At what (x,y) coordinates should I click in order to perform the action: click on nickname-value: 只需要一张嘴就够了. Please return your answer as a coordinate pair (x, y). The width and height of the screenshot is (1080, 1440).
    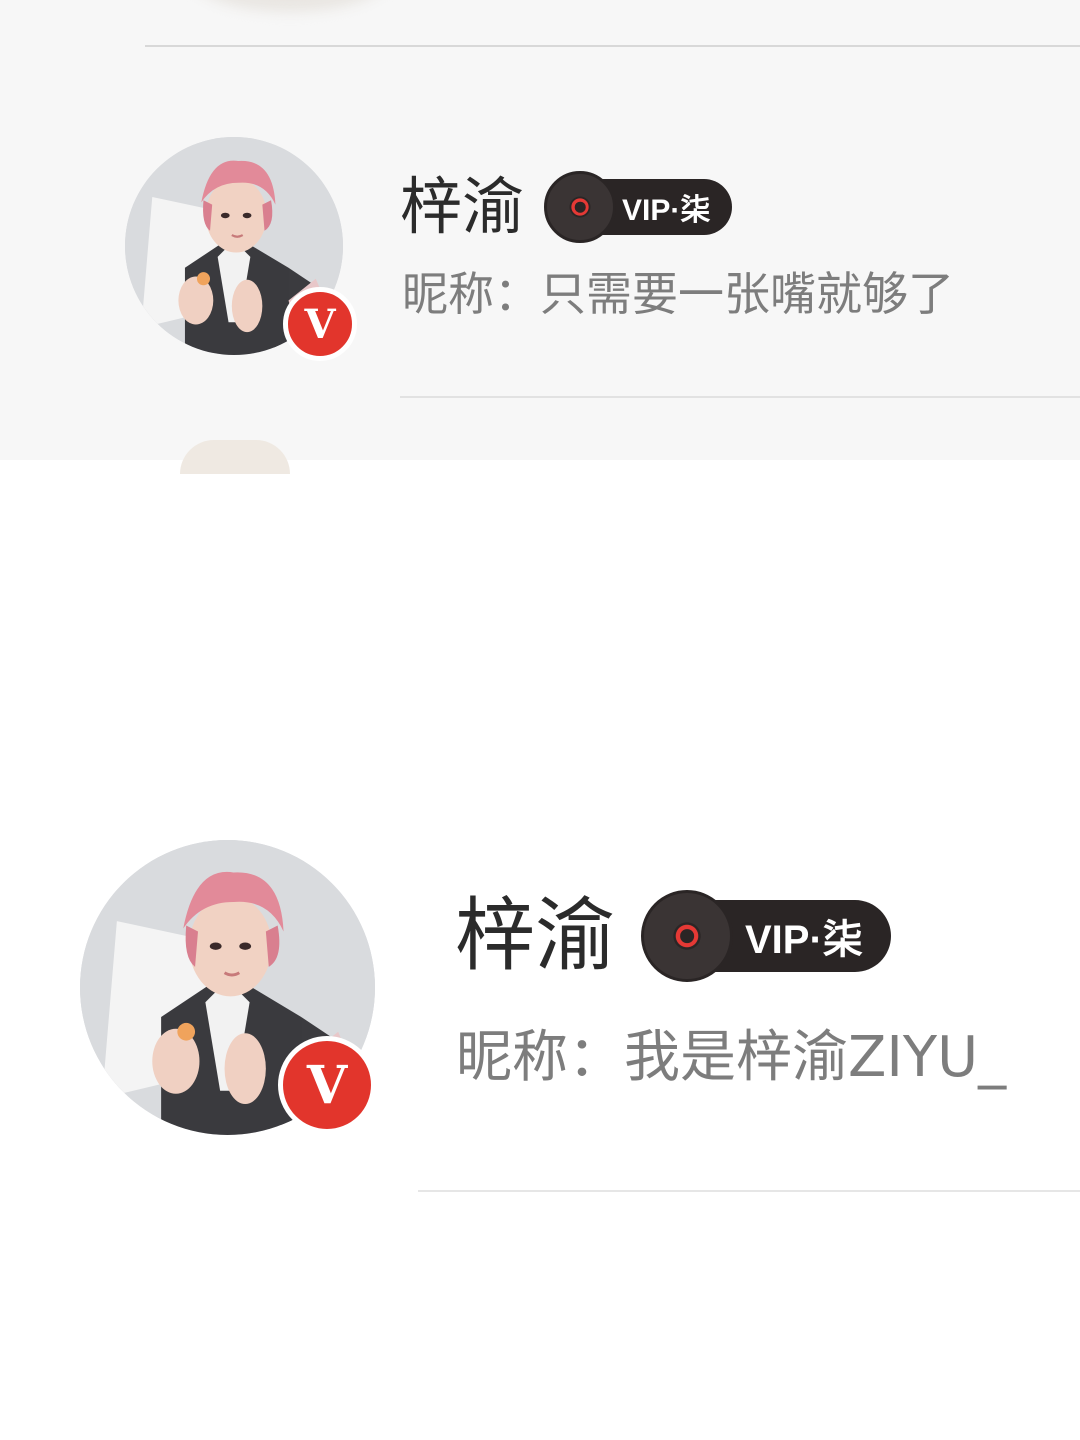
    Looking at the image, I should click on (747, 294).